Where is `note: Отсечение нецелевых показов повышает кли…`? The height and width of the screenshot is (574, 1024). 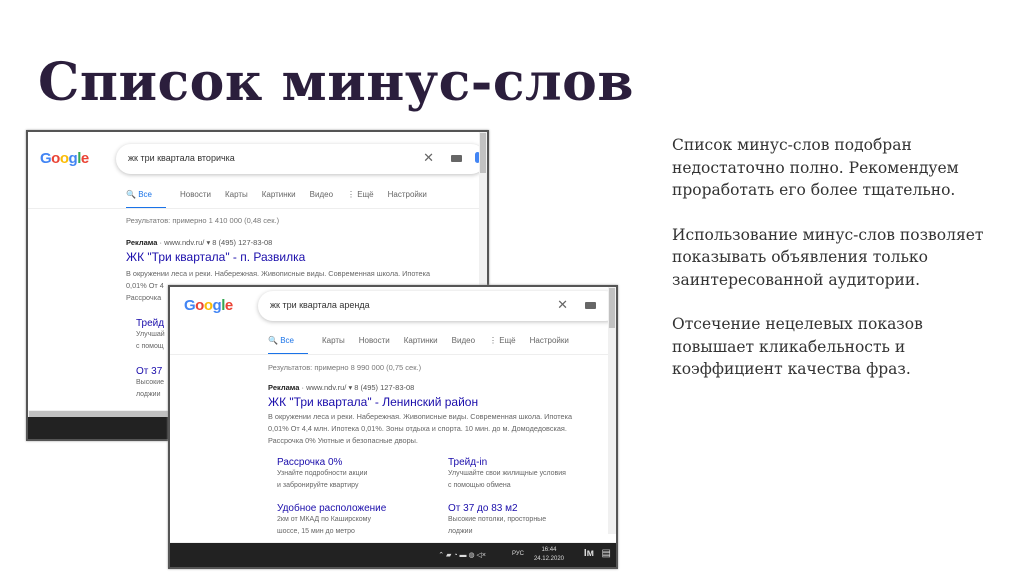
note: Отсечение нецелевых показов повышает кли… is located at coordinates (797, 346).